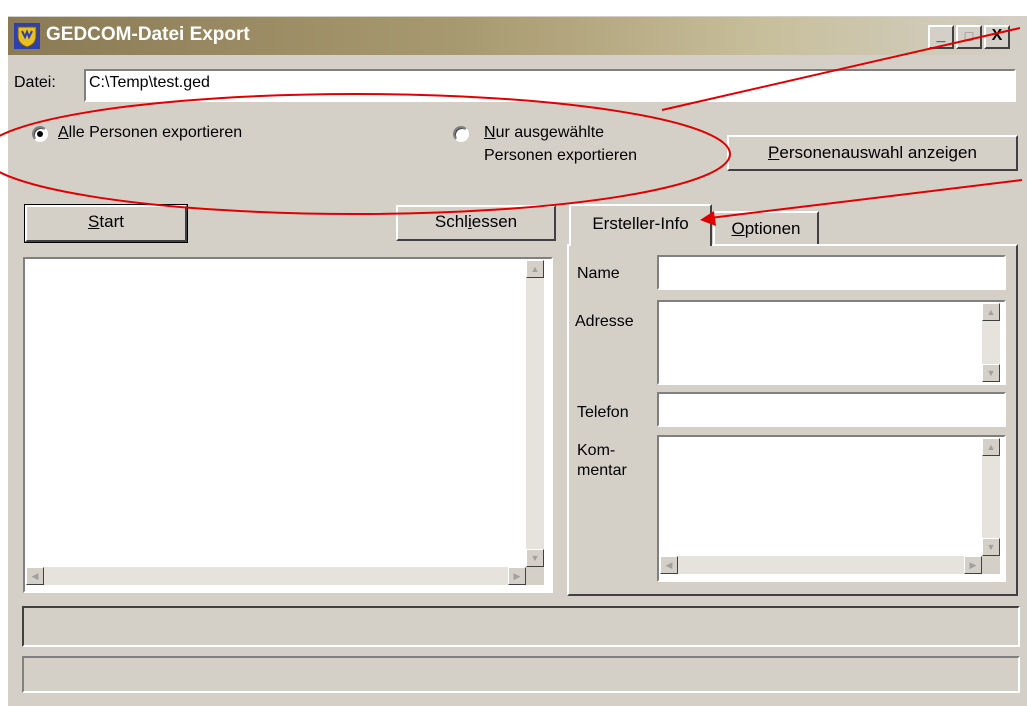  Describe the element at coordinates (550, 85) in the screenshot. I see `file-path-input: C:\Temp\test.ged` at that location.